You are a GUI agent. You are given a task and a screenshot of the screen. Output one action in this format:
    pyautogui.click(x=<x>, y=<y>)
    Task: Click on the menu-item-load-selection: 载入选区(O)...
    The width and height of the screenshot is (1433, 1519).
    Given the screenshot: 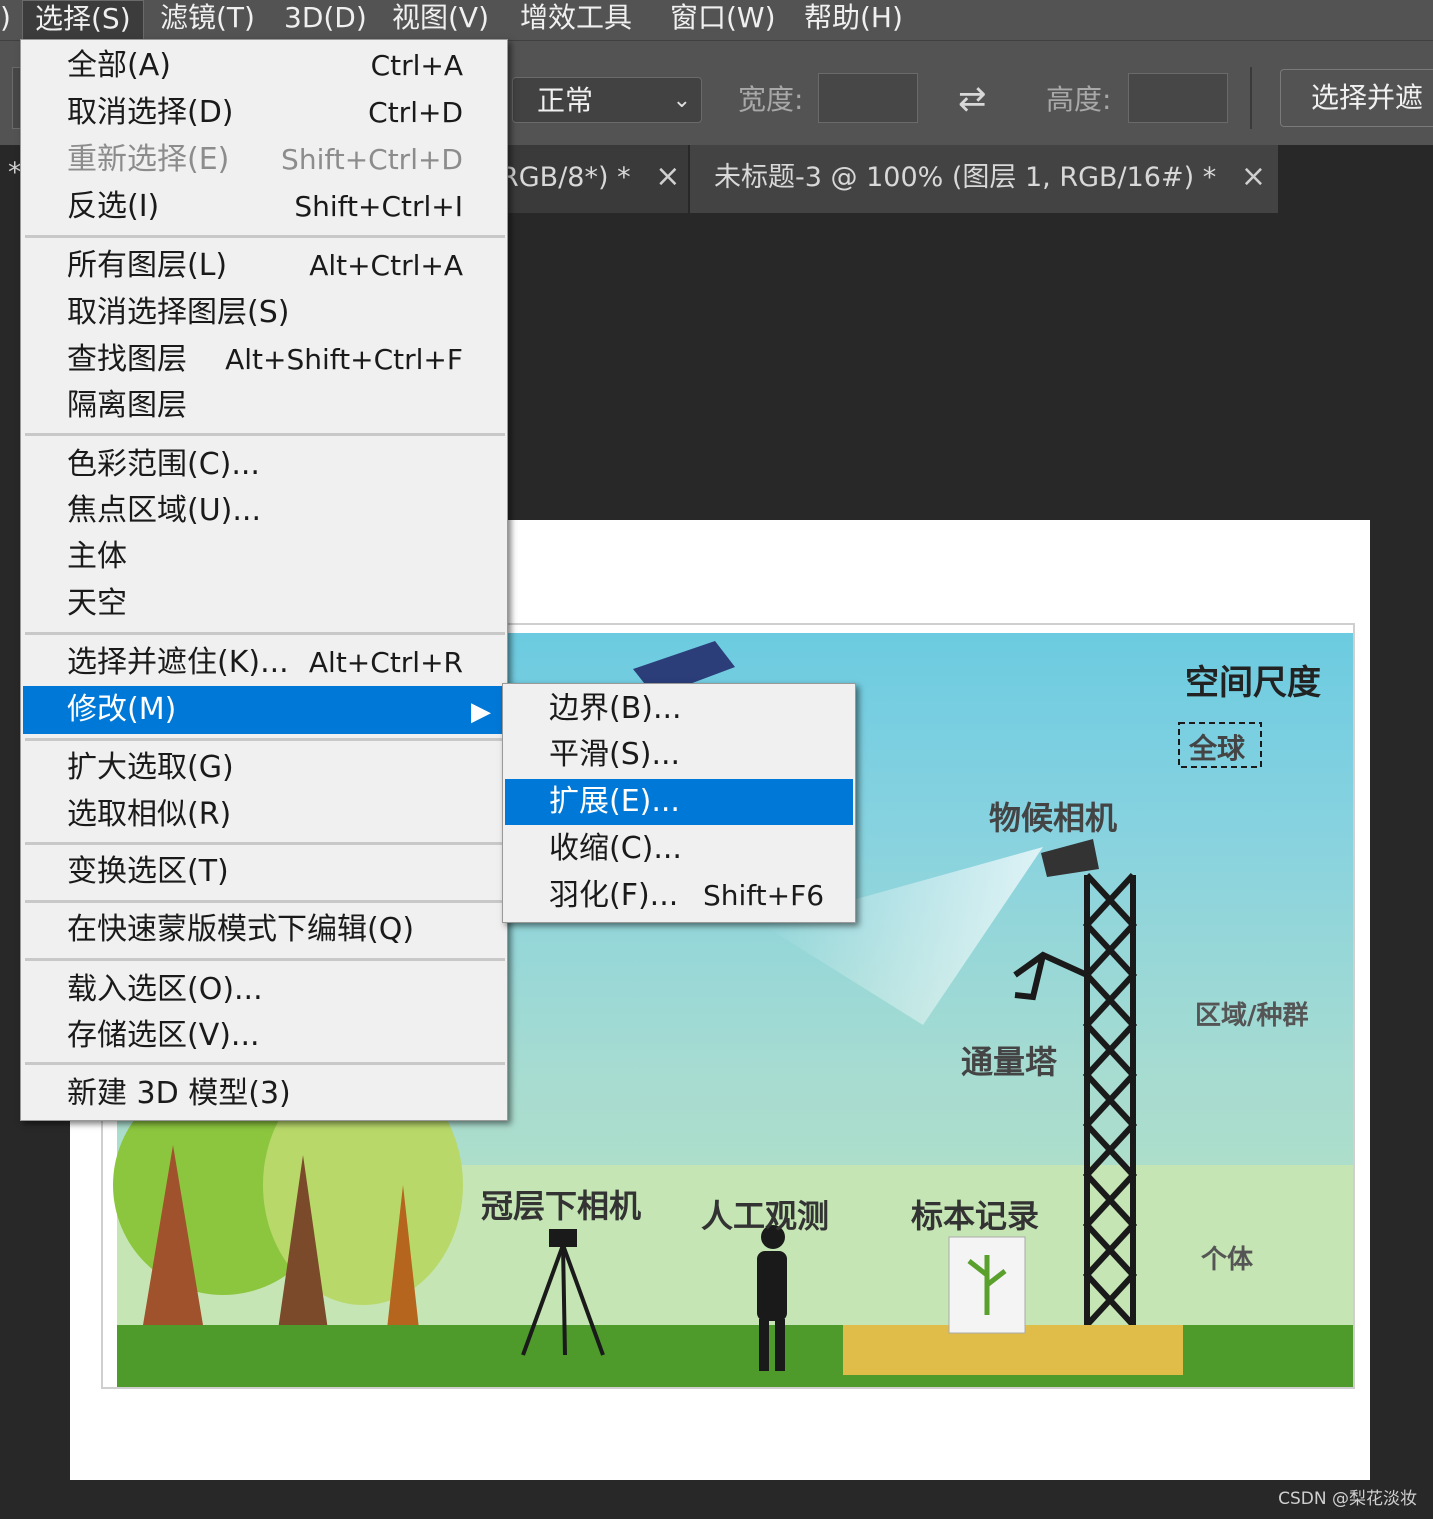 What is the action you would take?
    pyautogui.click(x=263, y=990)
    